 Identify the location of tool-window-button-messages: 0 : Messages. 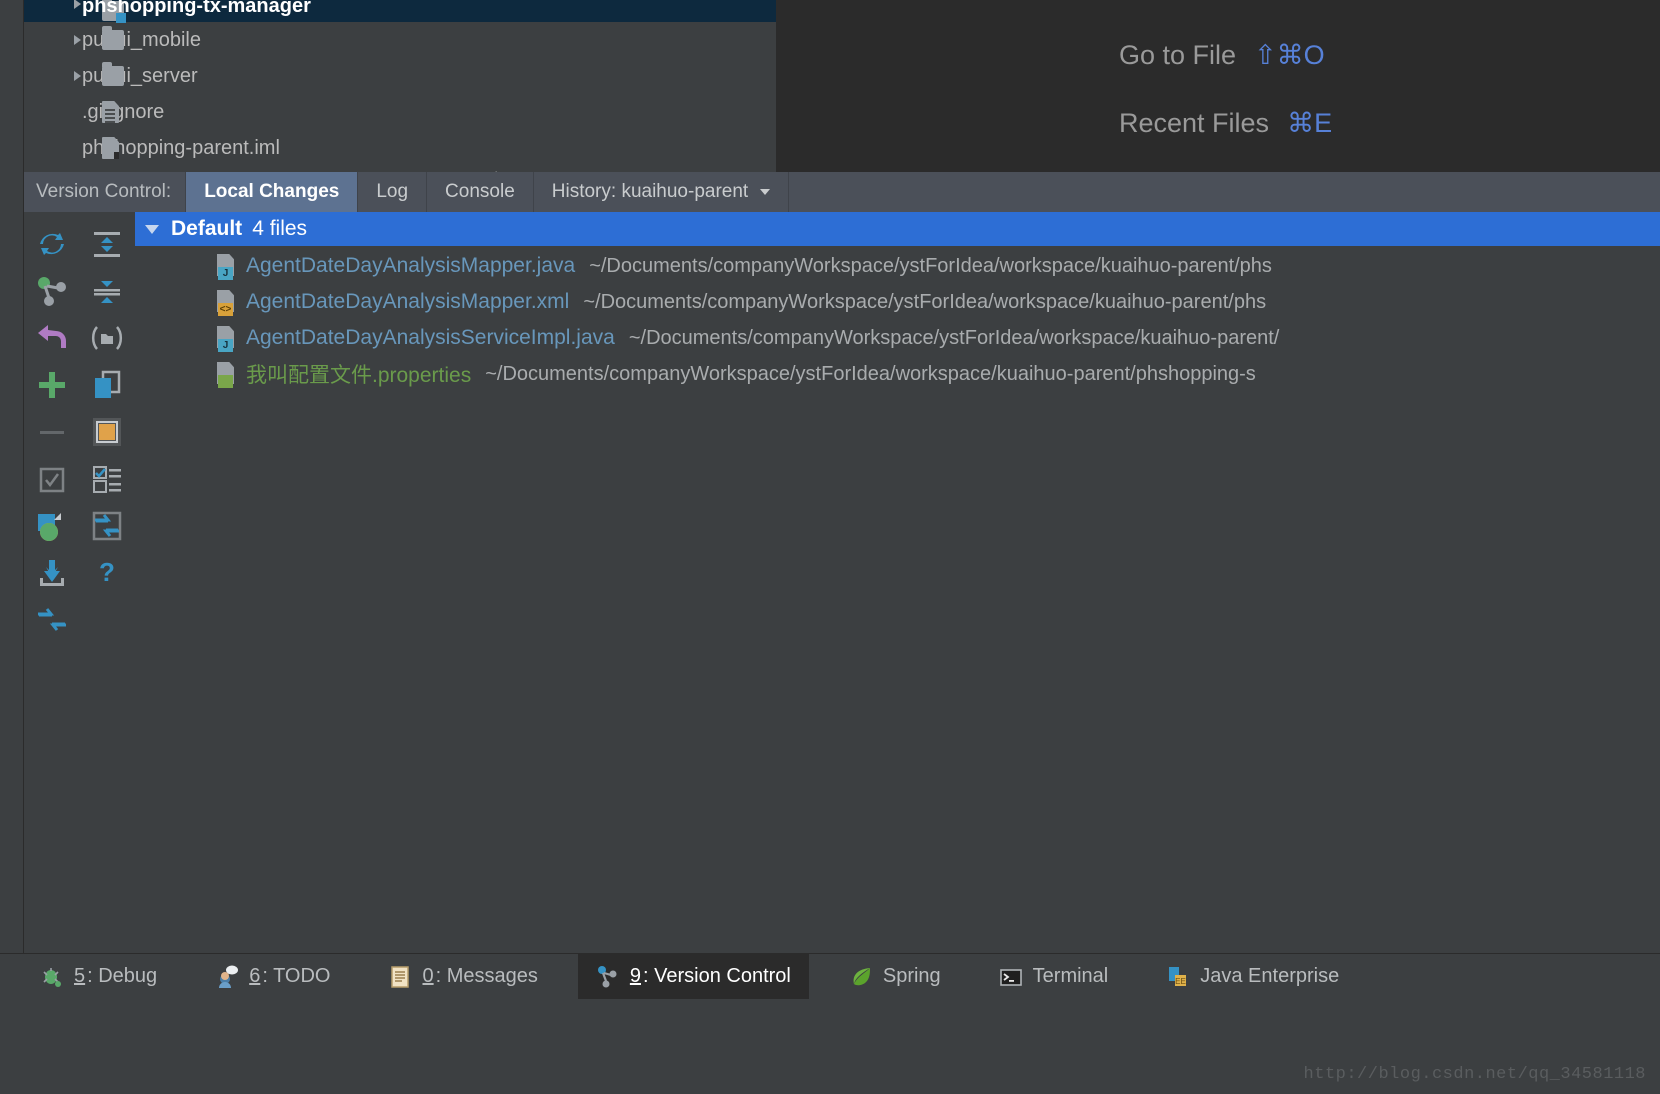
(462, 977).